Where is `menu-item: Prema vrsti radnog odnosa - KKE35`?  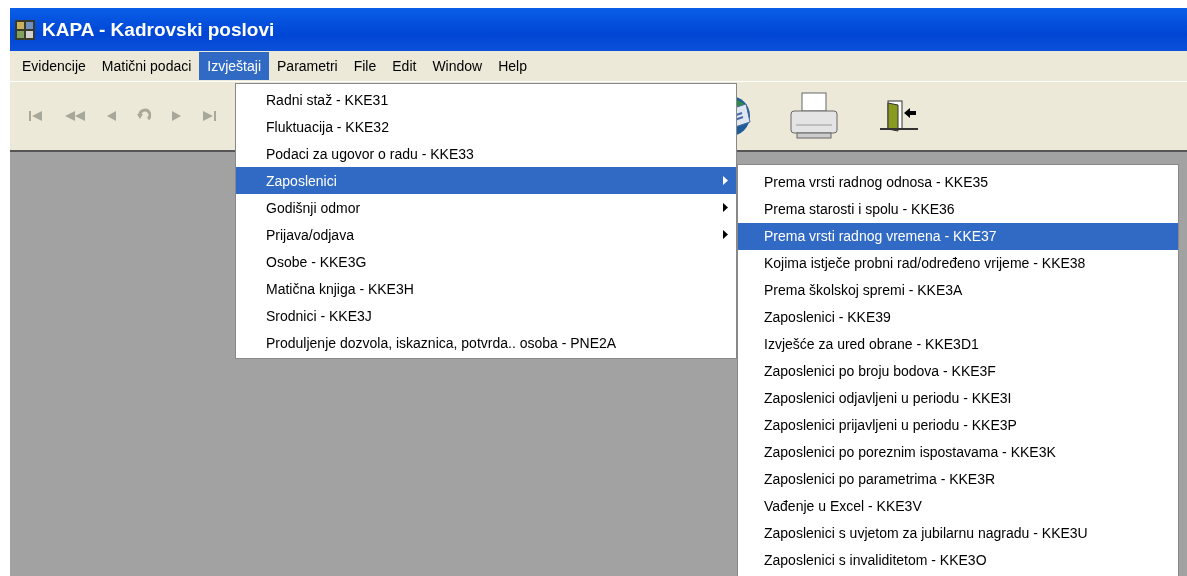 menu-item: Prema vrsti radnog odnosa - KKE35 is located at coordinates (958, 182).